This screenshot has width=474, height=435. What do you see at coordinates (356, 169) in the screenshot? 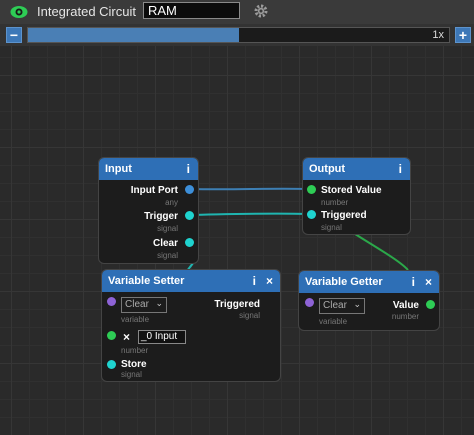
I see `output-node-header: Output i` at bounding box center [356, 169].